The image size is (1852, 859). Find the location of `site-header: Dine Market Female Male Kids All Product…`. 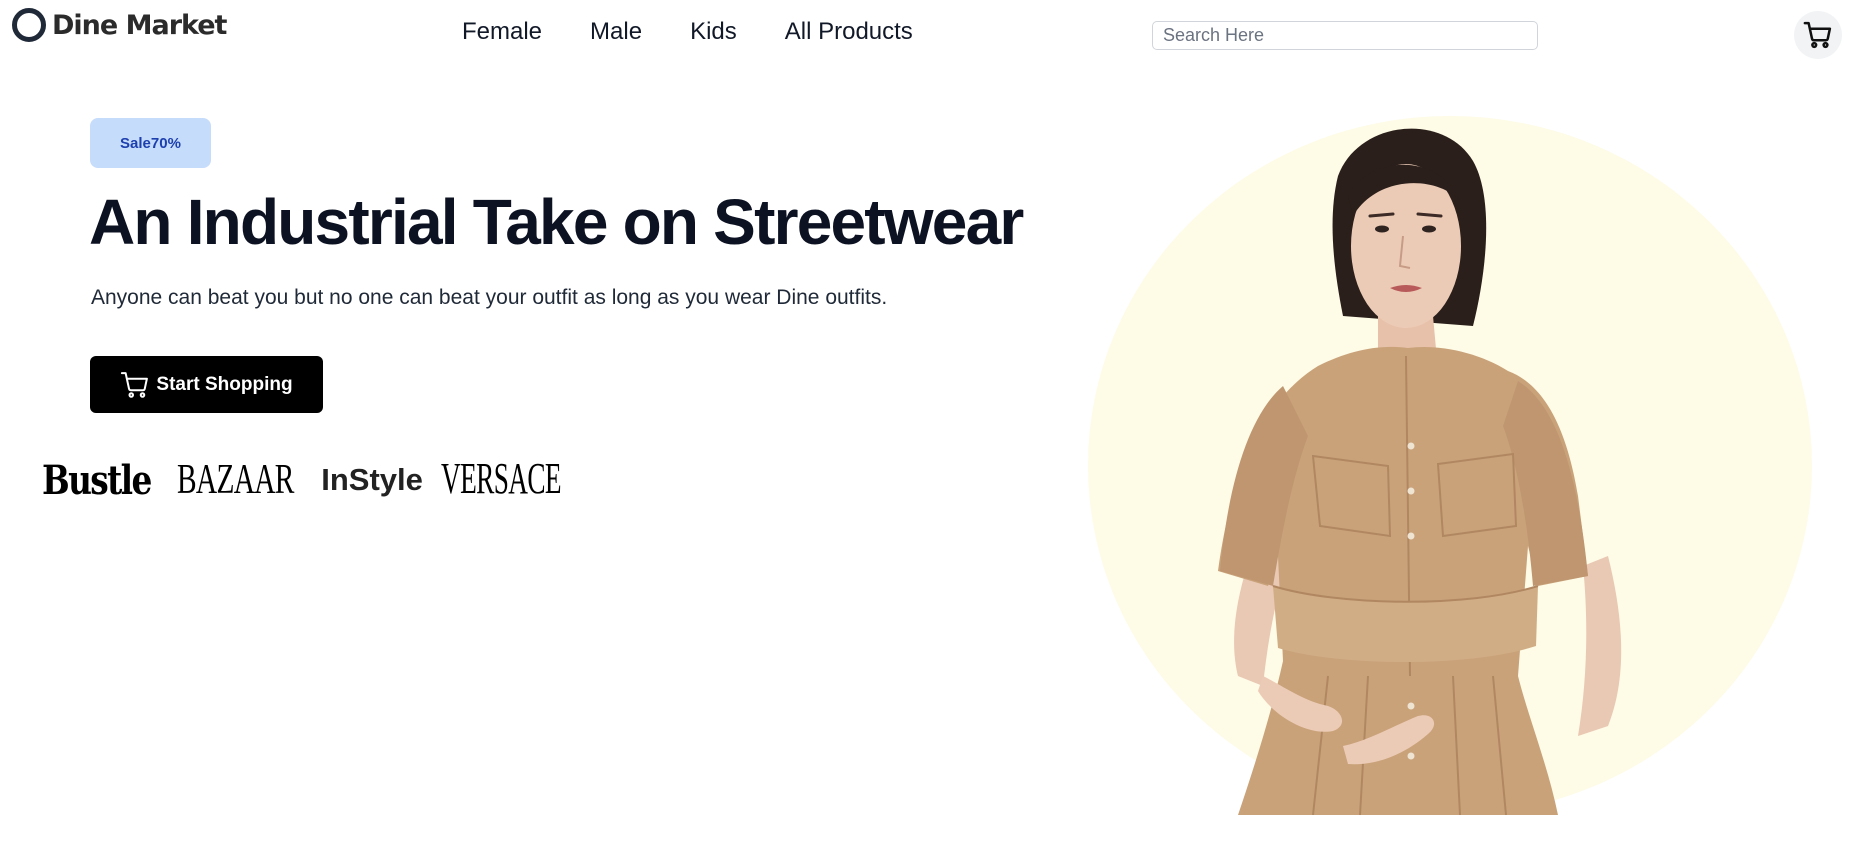

site-header: Dine Market Female Male Kids All Product… is located at coordinates (926, 35).